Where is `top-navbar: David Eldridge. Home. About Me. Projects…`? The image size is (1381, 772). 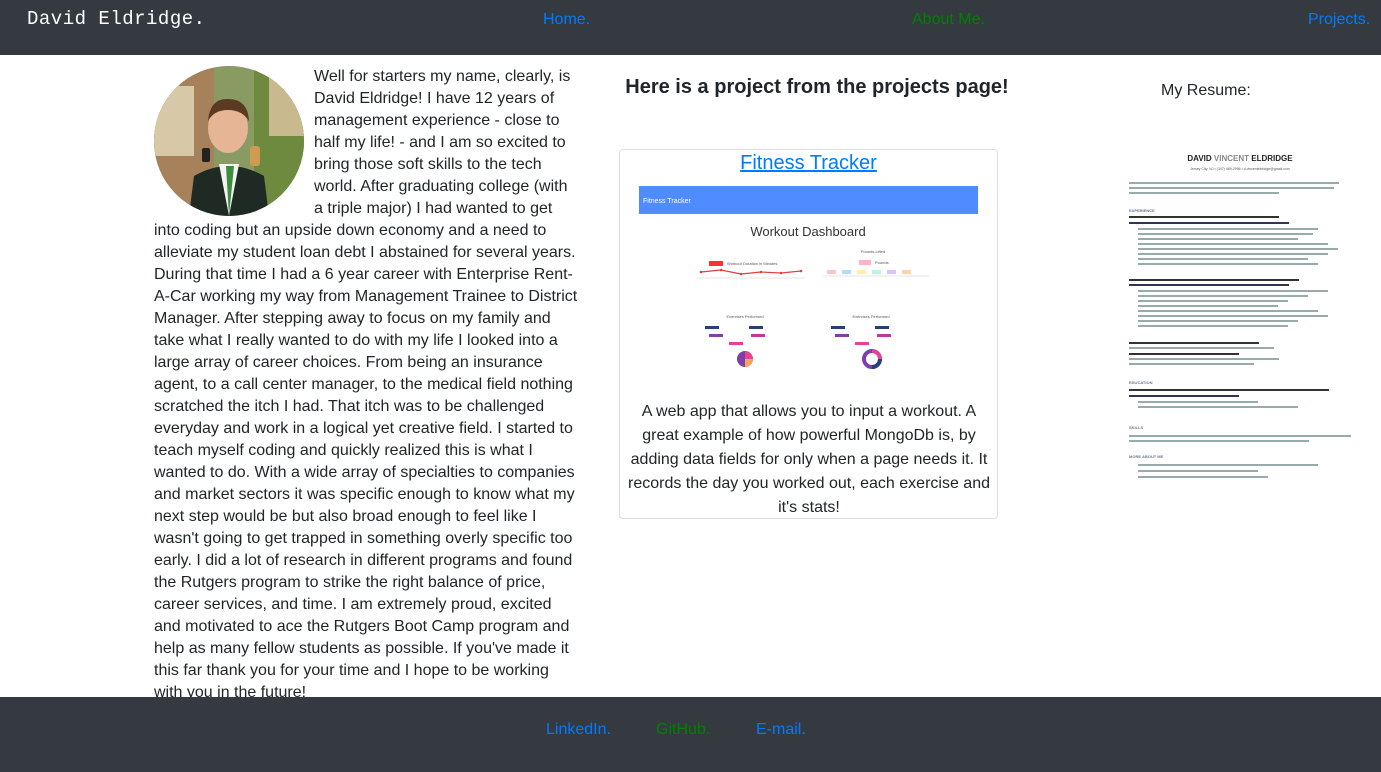 top-navbar: David Eldridge. Home. About Me. Projects… is located at coordinates (690, 27).